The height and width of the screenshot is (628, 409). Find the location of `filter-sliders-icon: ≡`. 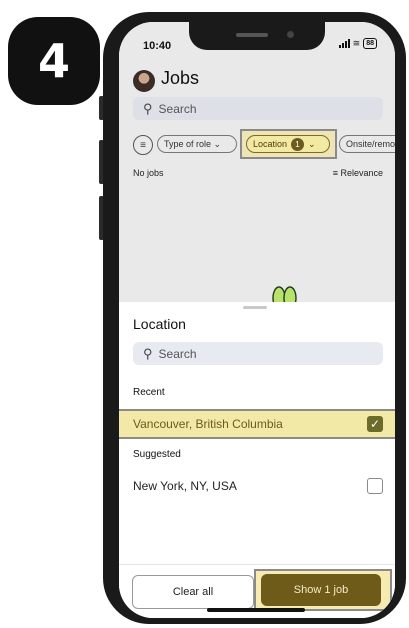

filter-sliders-icon: ≡ is located at coordinates (143, 145).